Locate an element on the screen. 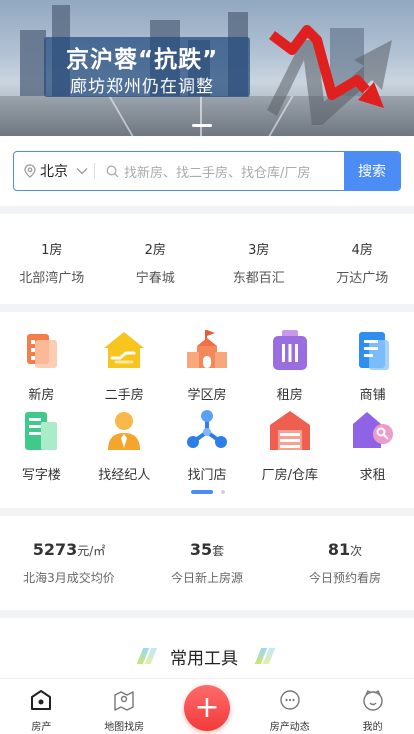 The width and height of the screenshot is (414, 734). category-store: 找门店 is located at coordinates (207, 445).